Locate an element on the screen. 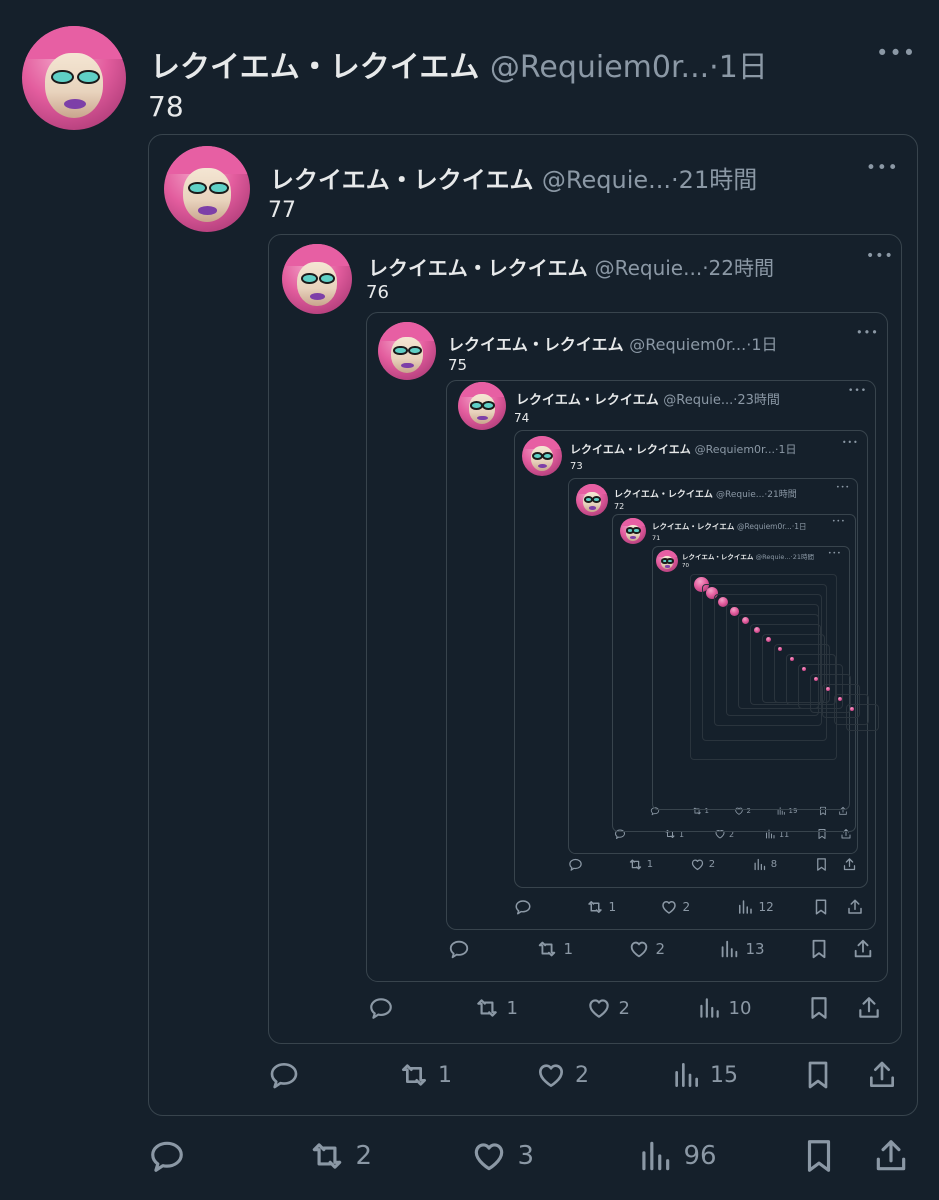  timestamp: 22時間 is located at coordinates (741, 268).